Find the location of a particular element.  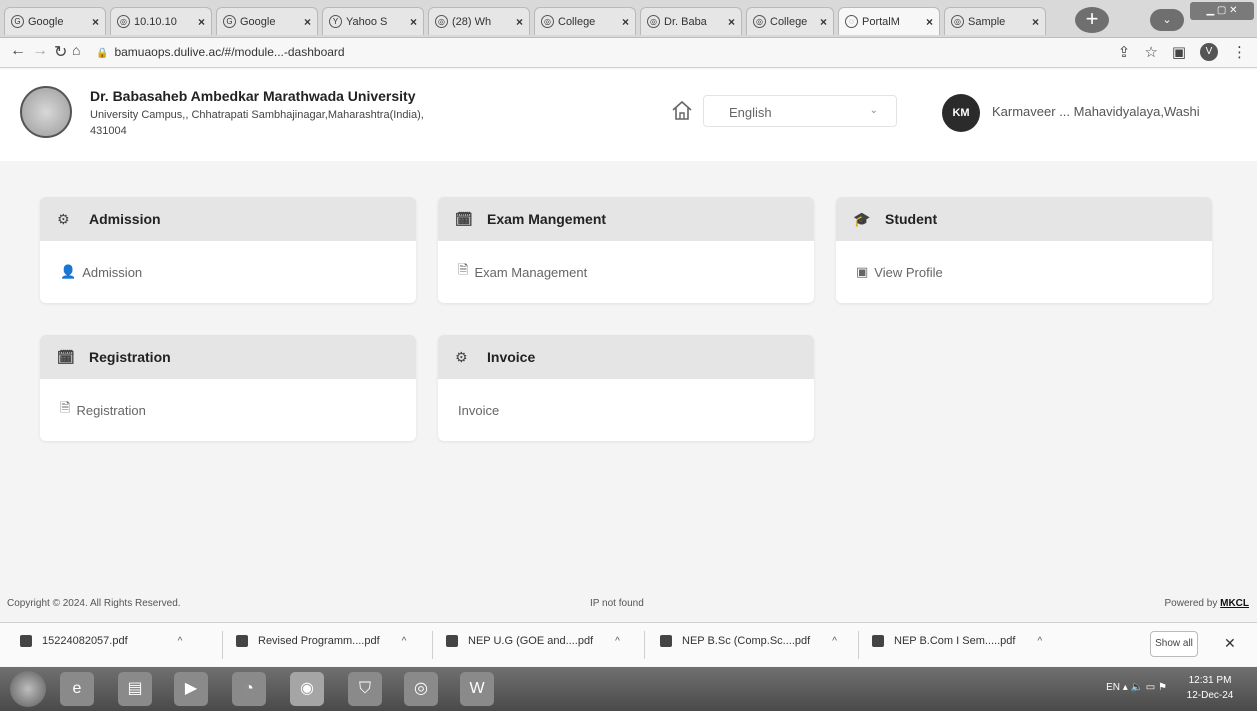

download-item: Revised Programm....pdf ^ is located at coordinates (321, 641).